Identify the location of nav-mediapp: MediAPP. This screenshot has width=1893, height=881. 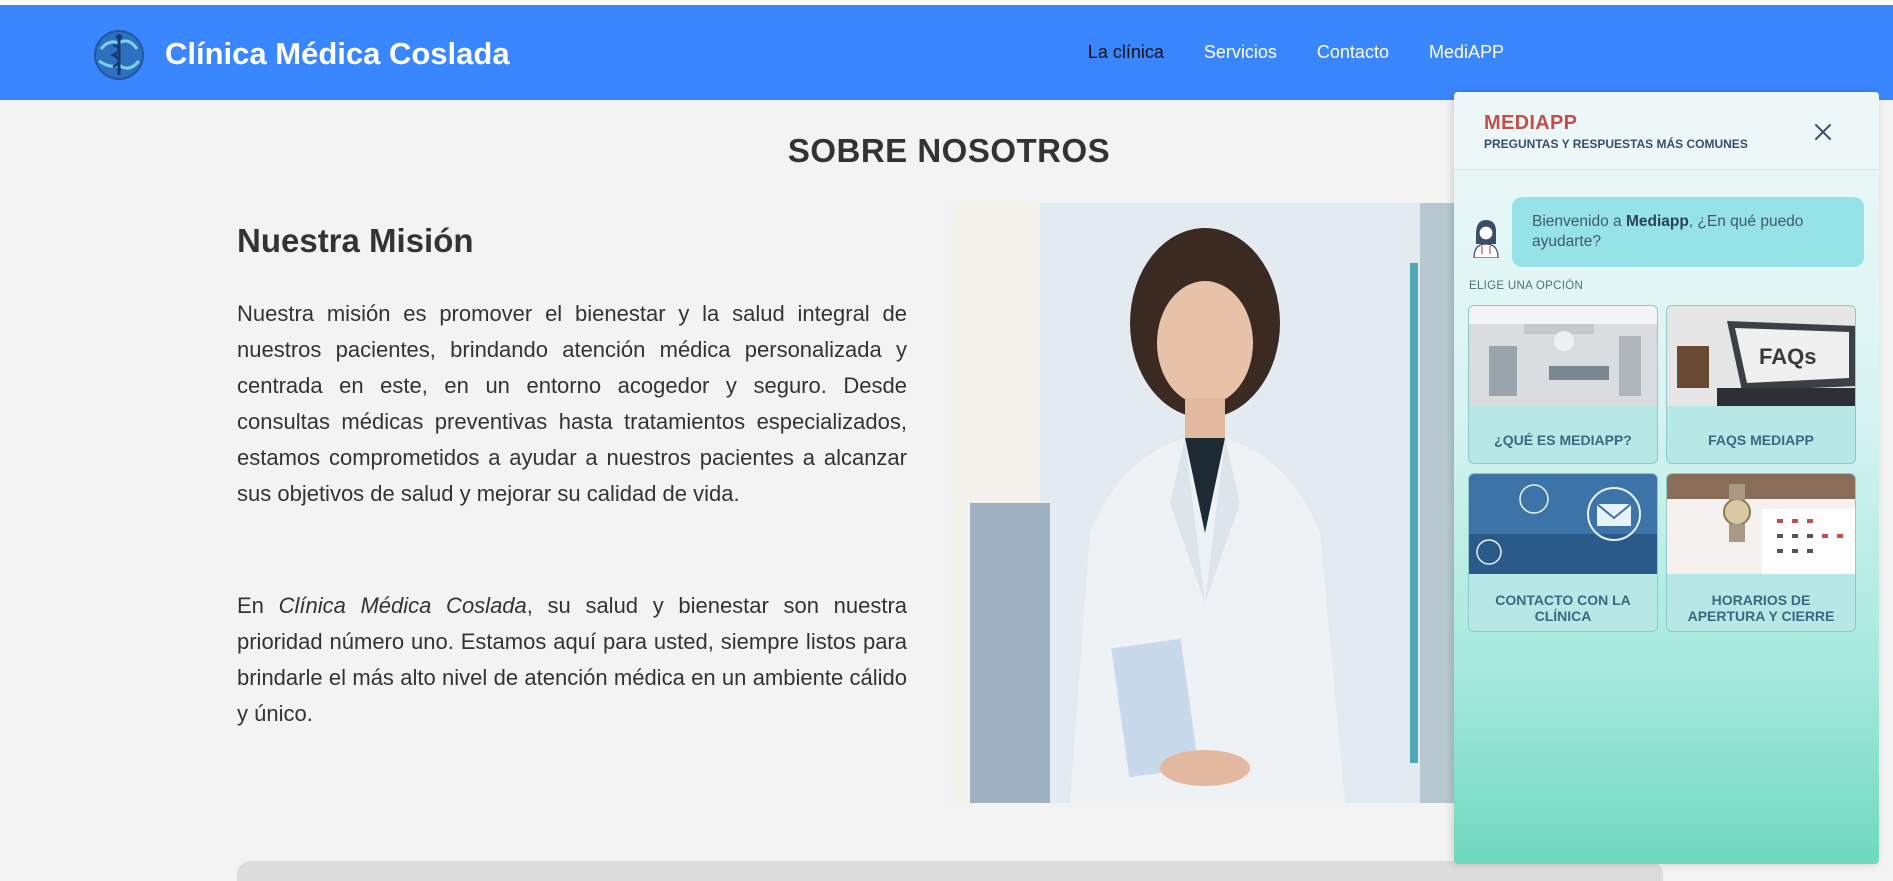
(1466, 52).